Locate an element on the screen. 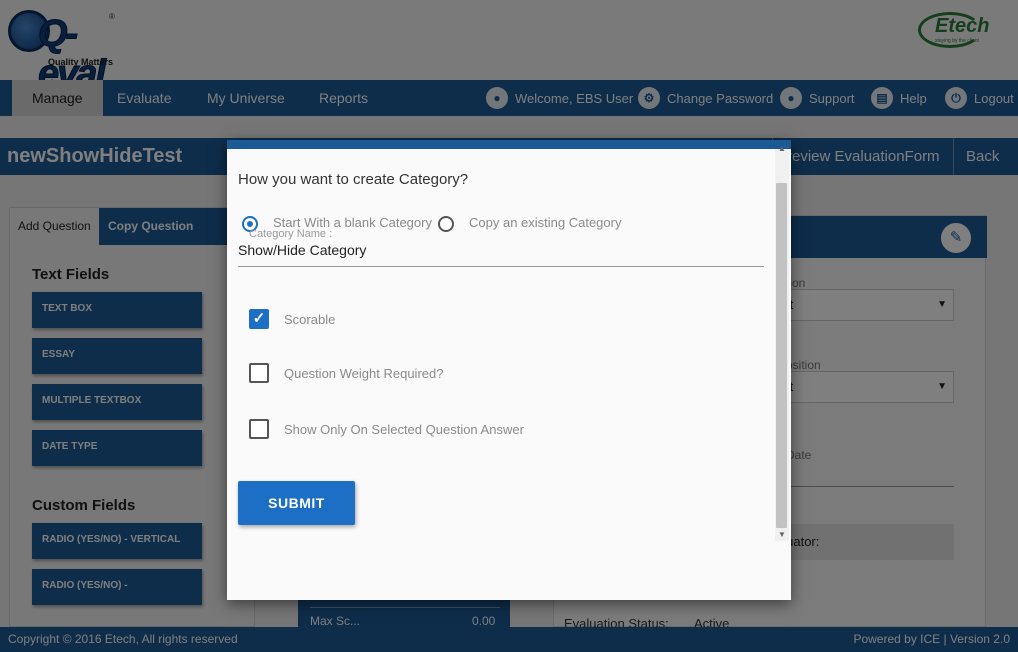  copy-category-radio is located at coordinates (446, 224).